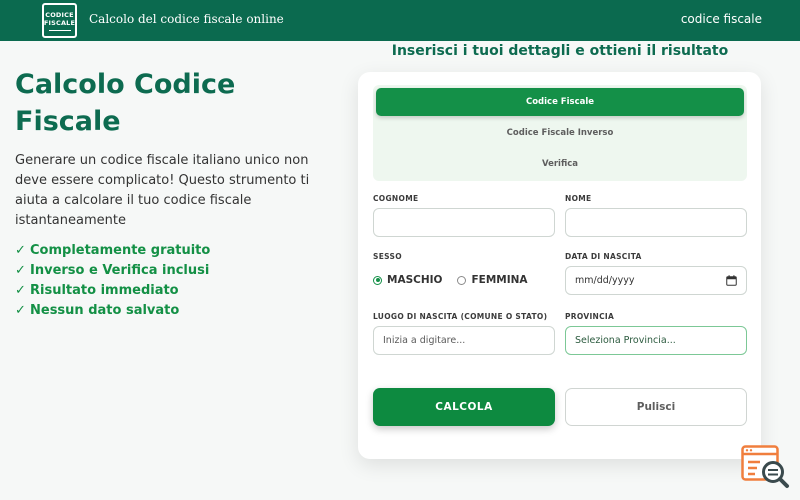  I want to click on tab-verifica: Verifica, so click(560, 164).